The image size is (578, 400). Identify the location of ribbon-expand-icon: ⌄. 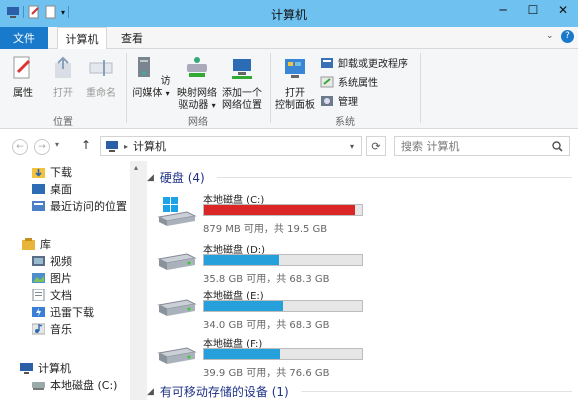
(550, 36).